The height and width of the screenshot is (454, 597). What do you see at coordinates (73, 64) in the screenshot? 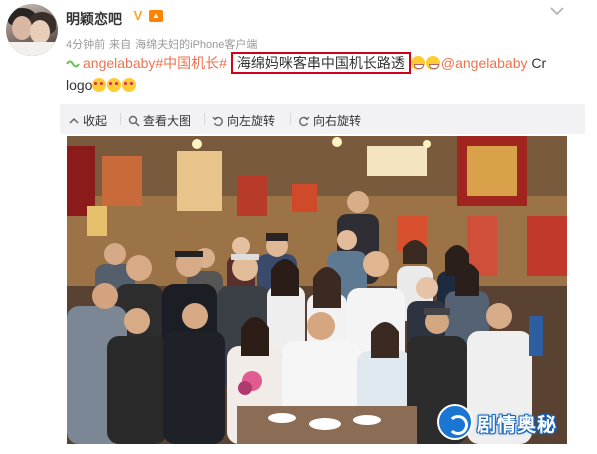
I see `link-icon` at bounding box center [73, 64].